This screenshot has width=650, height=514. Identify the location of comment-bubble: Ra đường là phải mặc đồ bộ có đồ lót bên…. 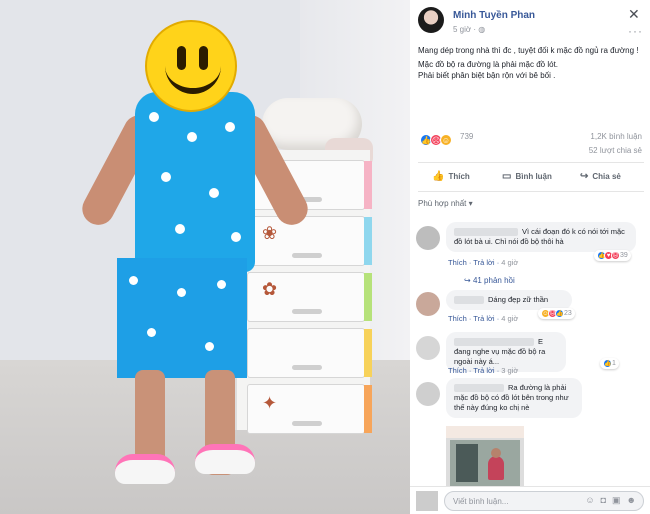
(514, 398).